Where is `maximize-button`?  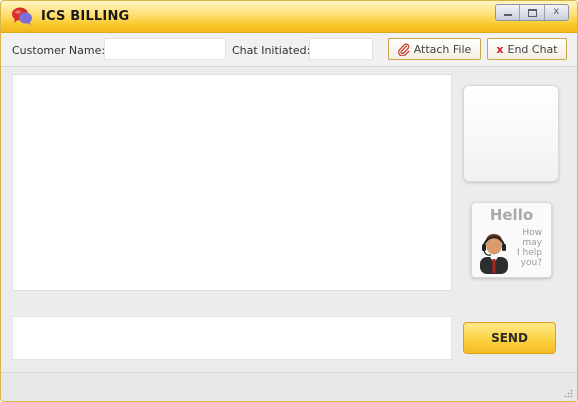 maximize-button is located at coordinates (532, 12).